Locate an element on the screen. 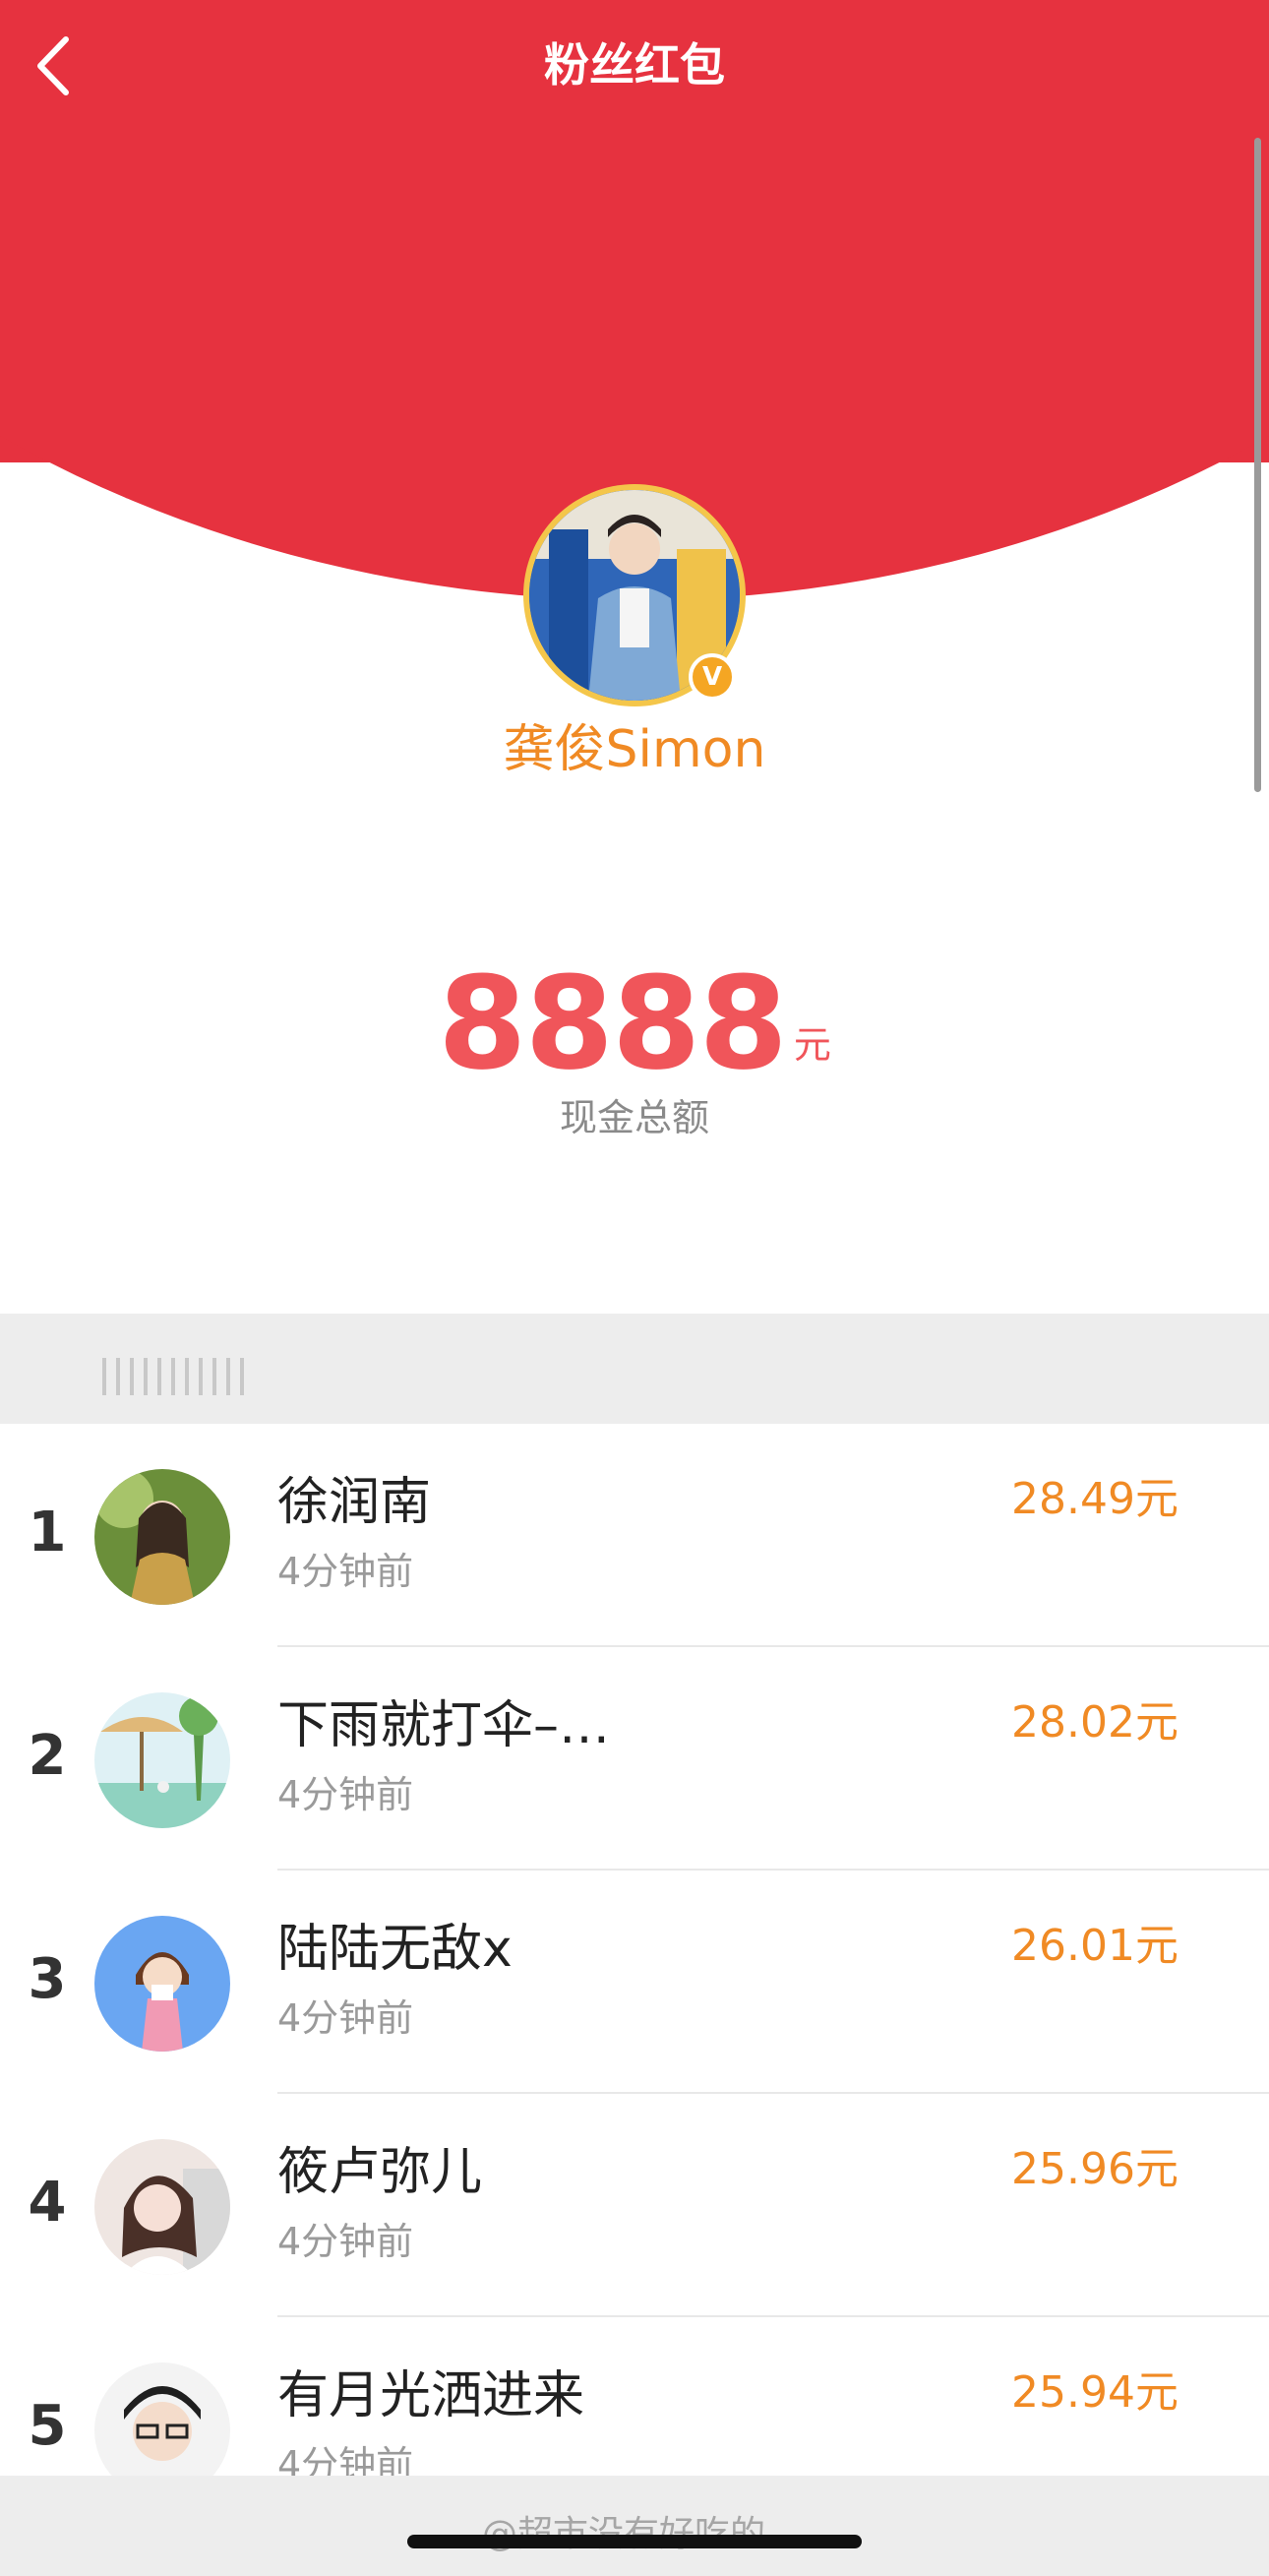  verified-v-icon: V is located at coordinates (712, 677).